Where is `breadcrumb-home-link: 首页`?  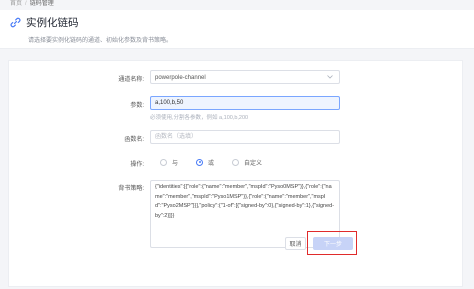 breadcrumb-home-link: 首页 is located at coordinates (16, 4).